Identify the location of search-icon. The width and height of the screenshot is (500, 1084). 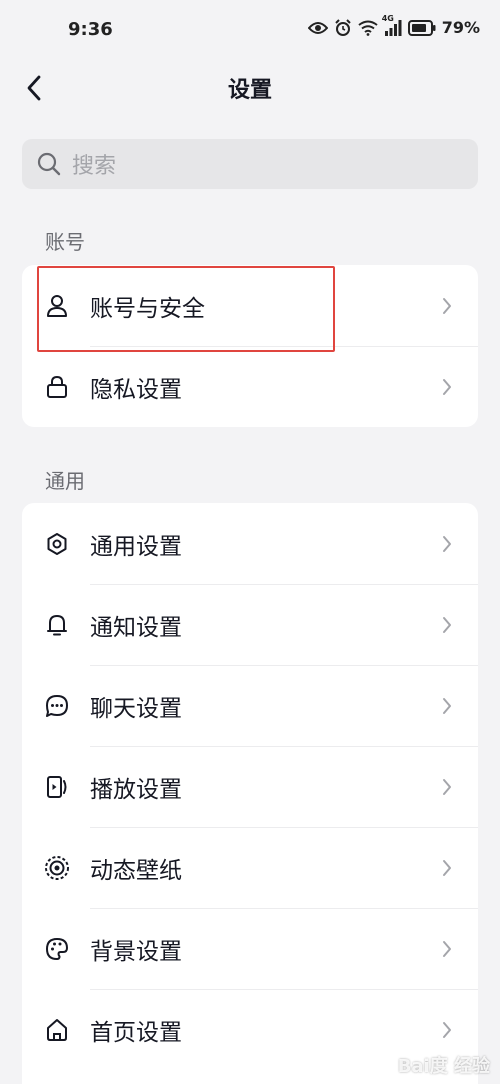
(49, 164).